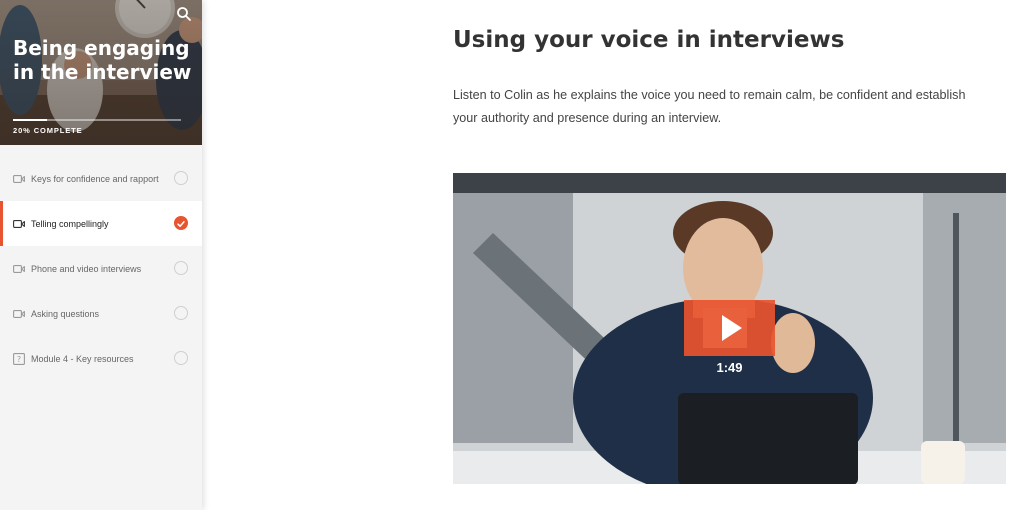 This screenshot has height=510, width=1024. What do you see at coordinates (95, 178) in the screenshot?
I see `lesson-label: Keys for confidence and rapport` at bounding box center [95, 178].